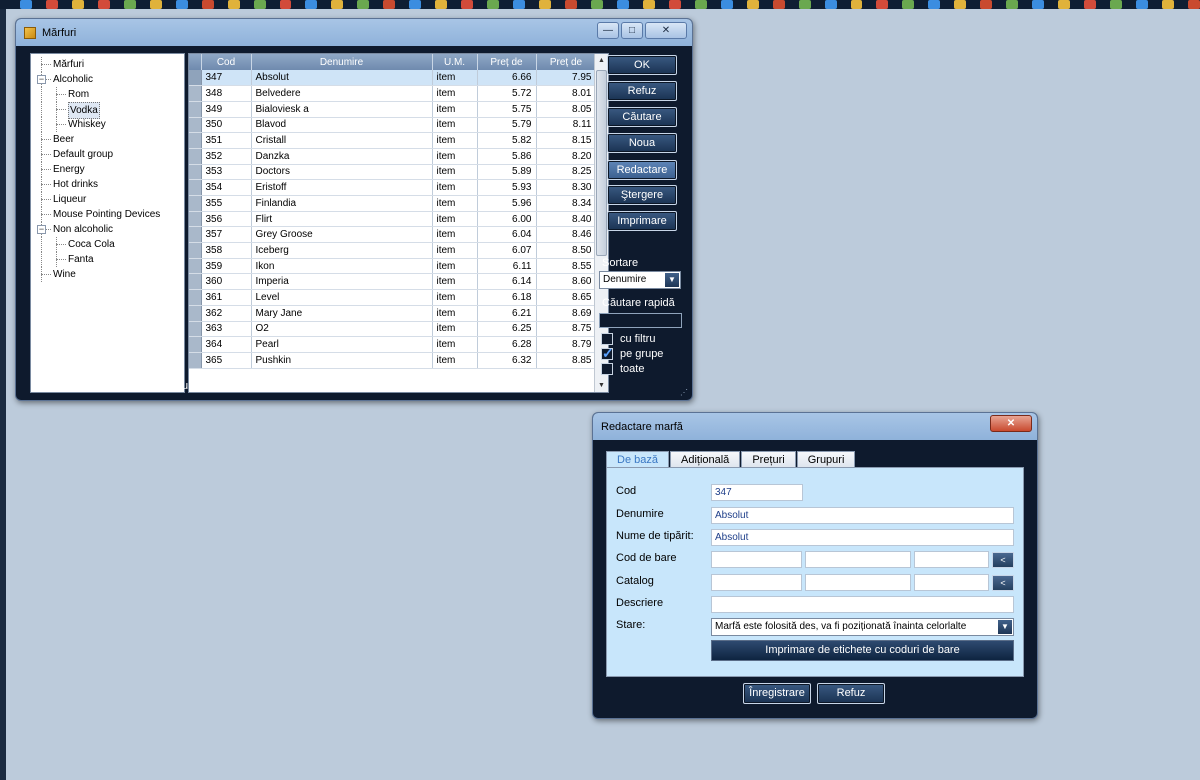 This screenshot has height=780, width=1200. I want to click on scroll-thumb, so click(601, 163).